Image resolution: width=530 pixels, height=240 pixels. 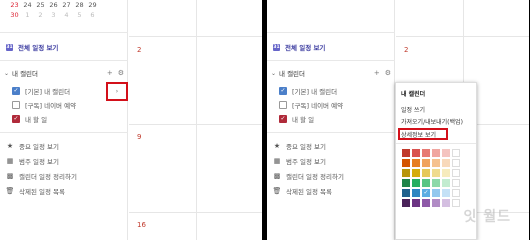 What do you see at coordinates (53, 15) in the screenshot?
I see `mini-day: 3` at bounding box center [53, 15].